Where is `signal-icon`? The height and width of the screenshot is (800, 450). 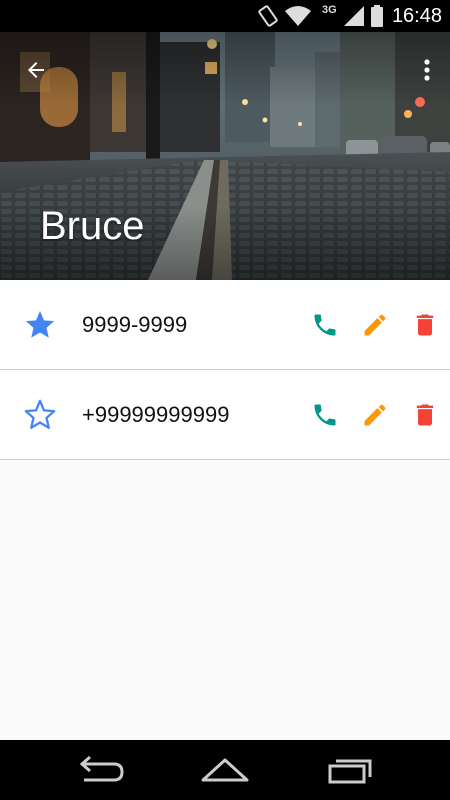
signal-icon is located at coordinates (354, 18).